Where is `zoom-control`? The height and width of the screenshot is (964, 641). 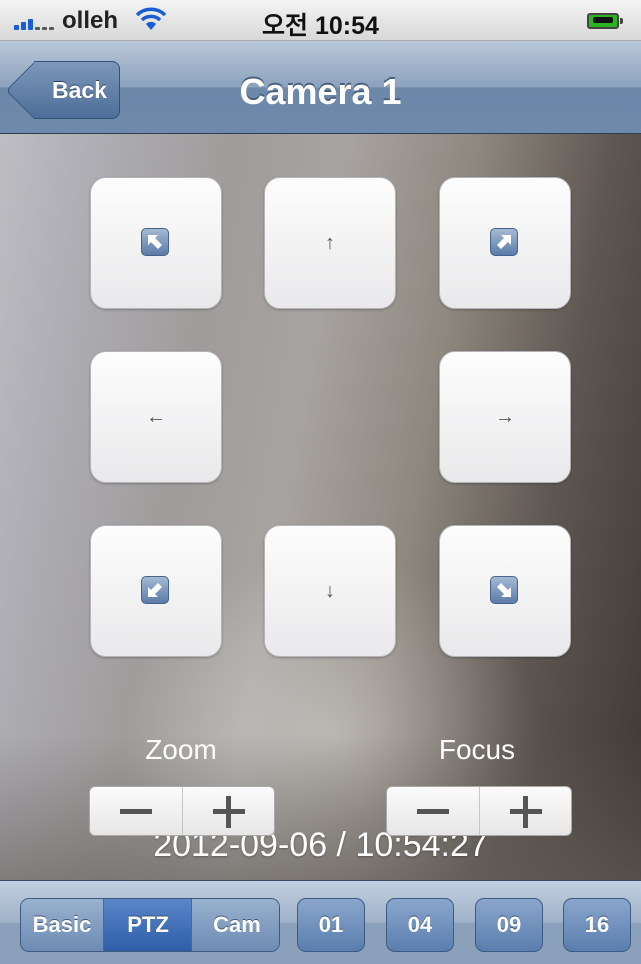
zoom-control is located at coordinates (182, 811).